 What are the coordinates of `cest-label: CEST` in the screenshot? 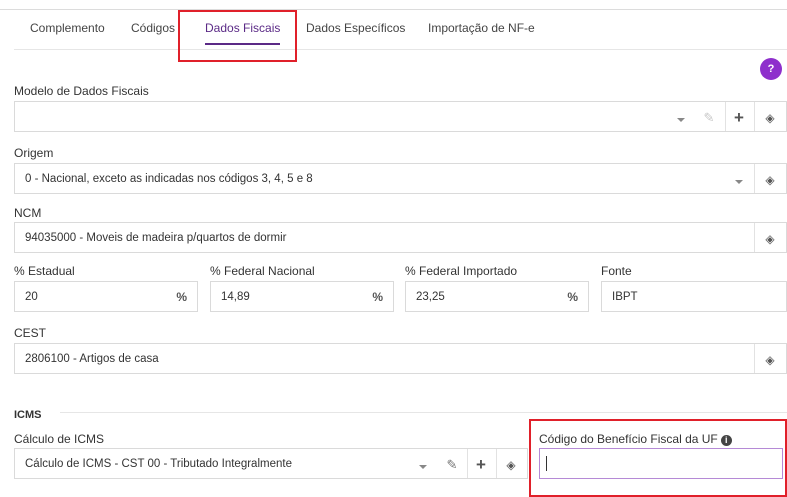 It's located at (30, 333).